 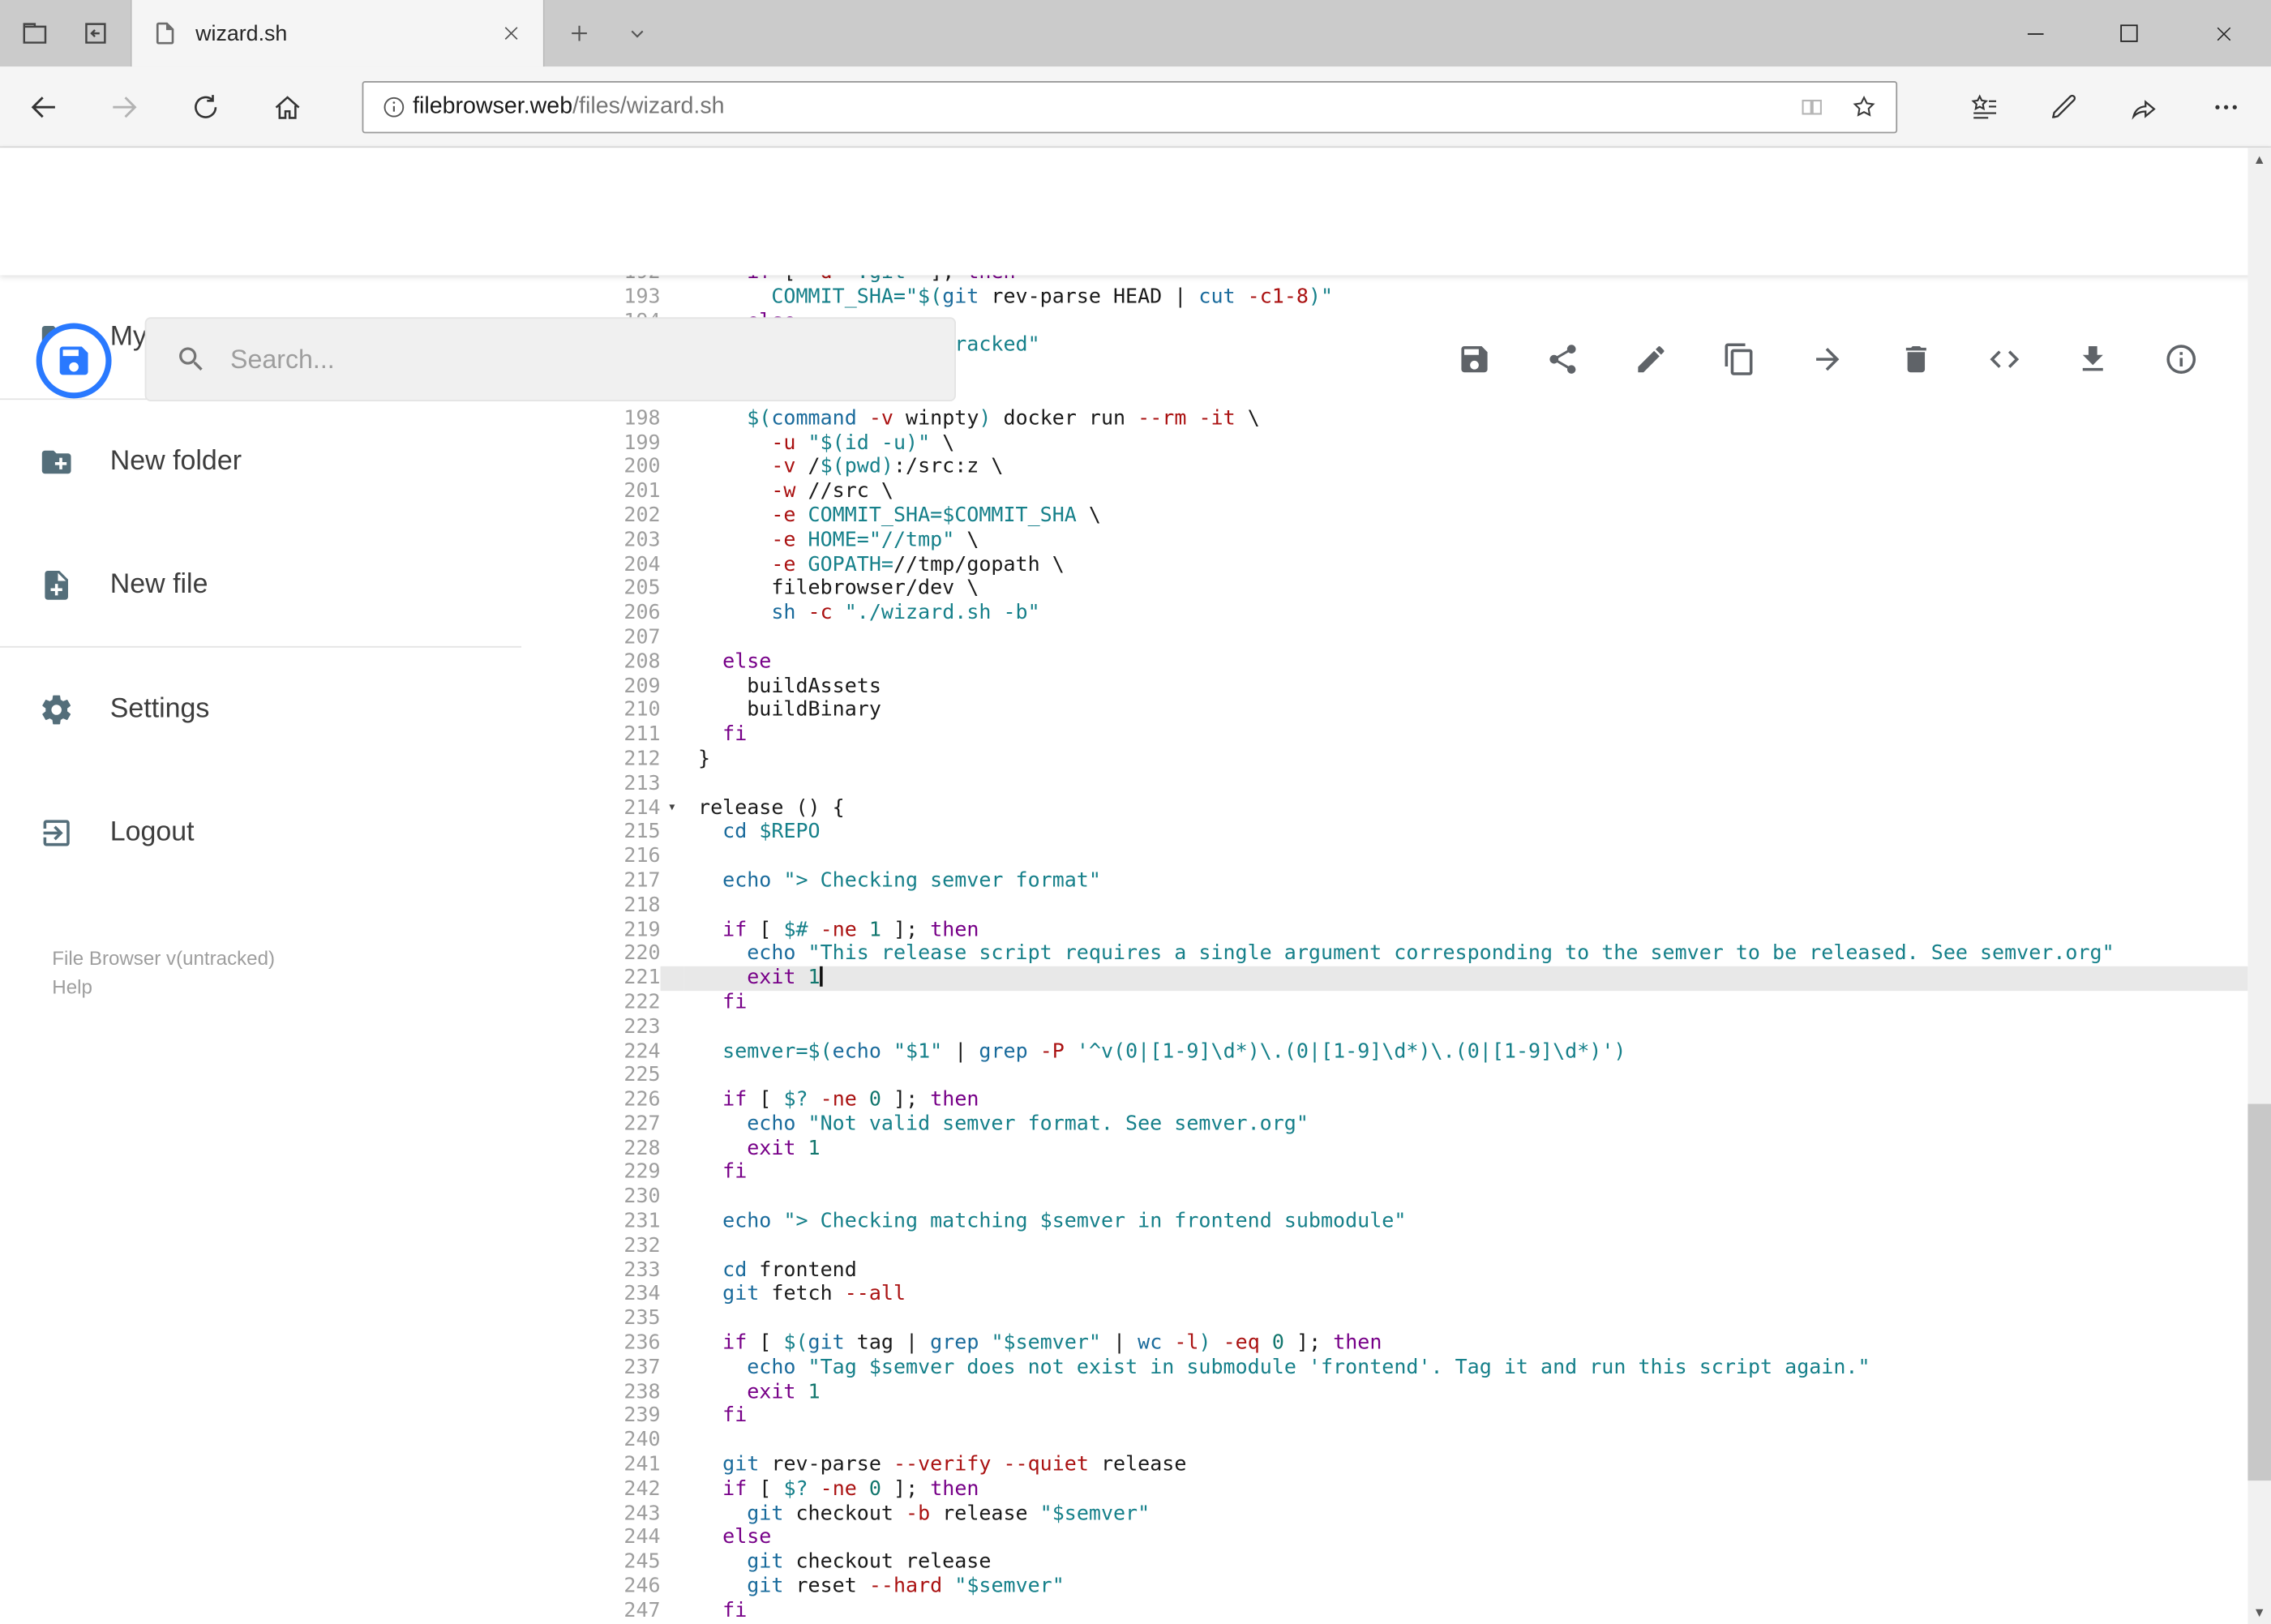 I want to click on share-button, so click(x=2143, y=106).